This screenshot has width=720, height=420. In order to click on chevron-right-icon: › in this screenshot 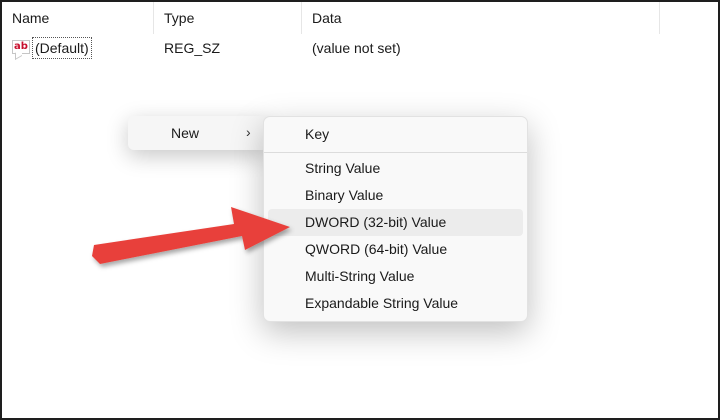, I will do `click(248, 132)`.